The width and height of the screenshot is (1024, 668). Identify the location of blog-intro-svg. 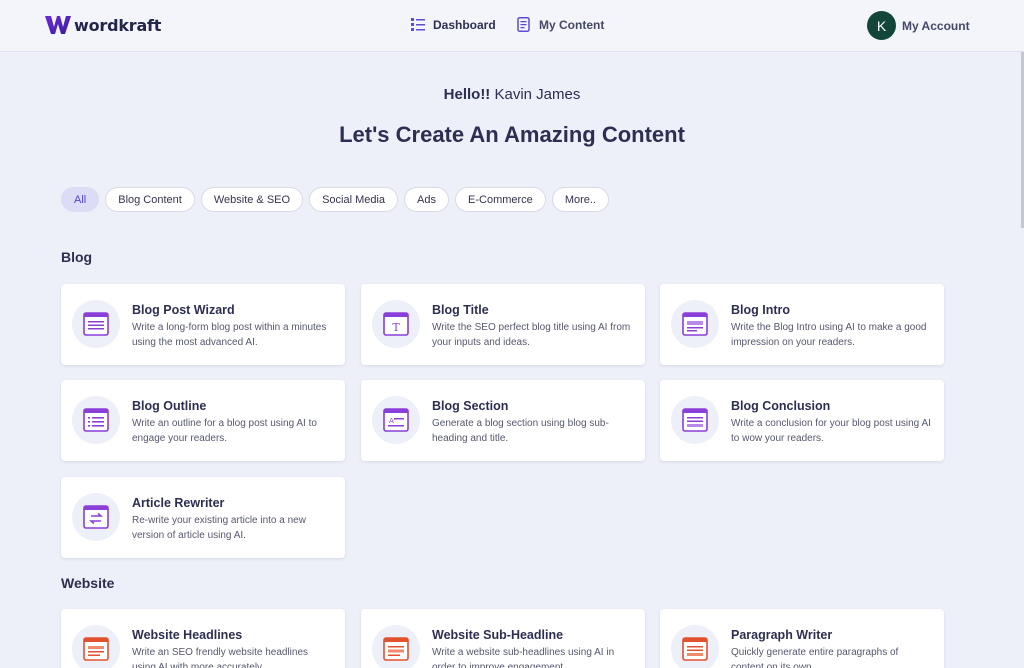
(695, 324).